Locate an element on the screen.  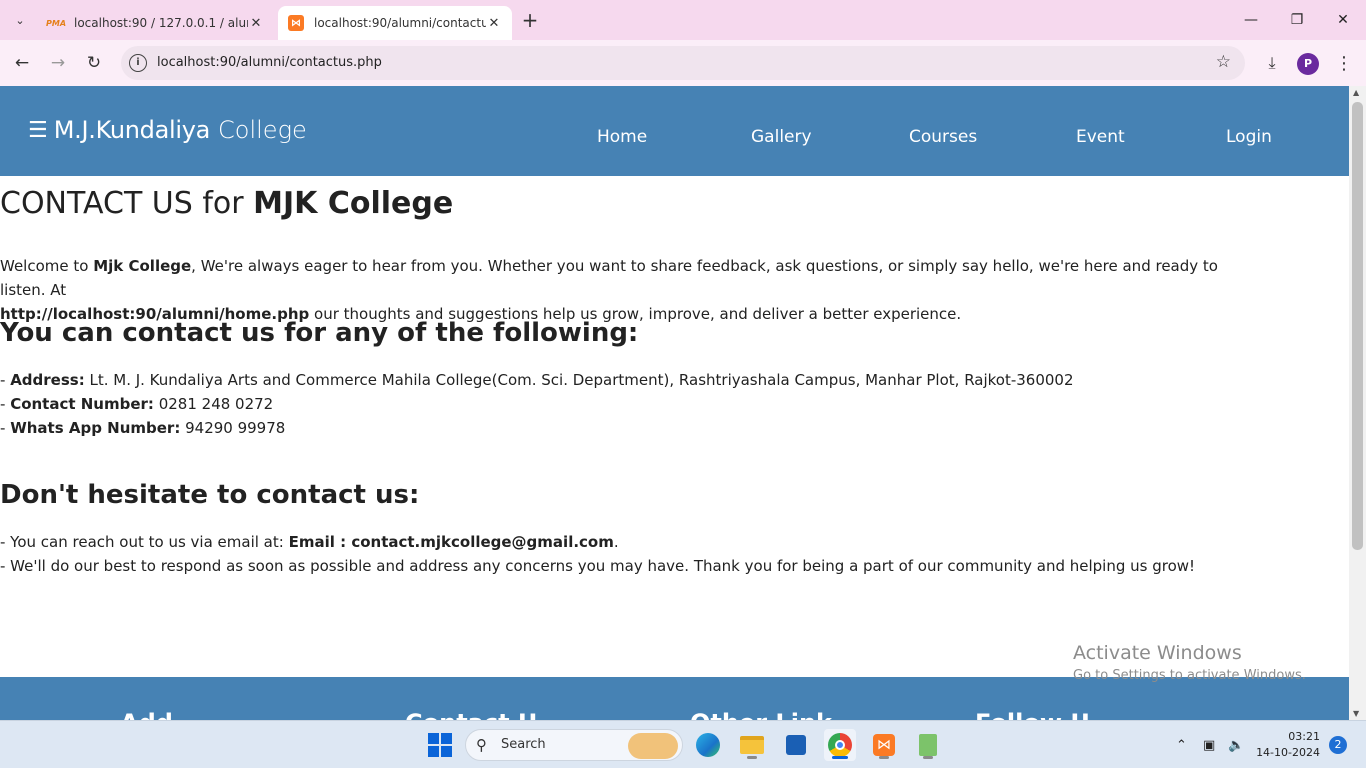
scrollbar-thumb is located at coordinates (1357, 326).